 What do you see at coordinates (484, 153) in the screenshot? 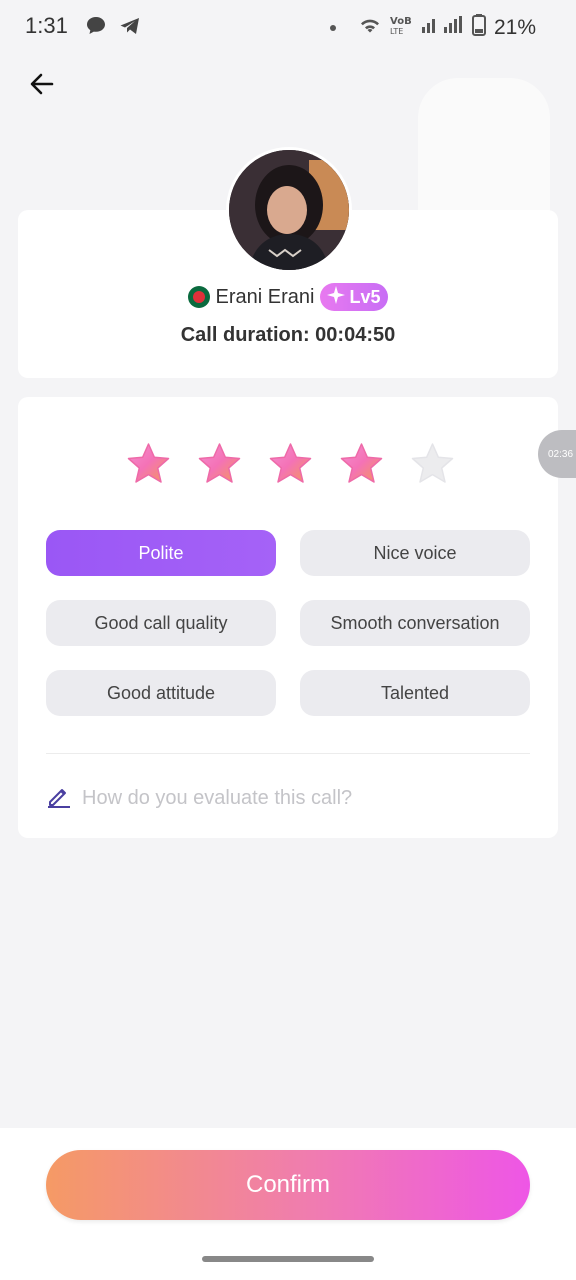
I see `decorative-tab` at bounding box center [484, 153].